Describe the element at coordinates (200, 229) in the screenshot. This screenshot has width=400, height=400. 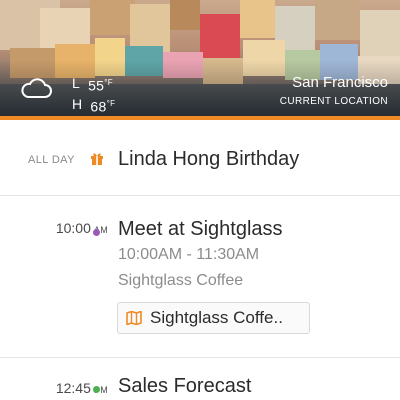
I see `event-title: Meet at Sightglass` at that location.